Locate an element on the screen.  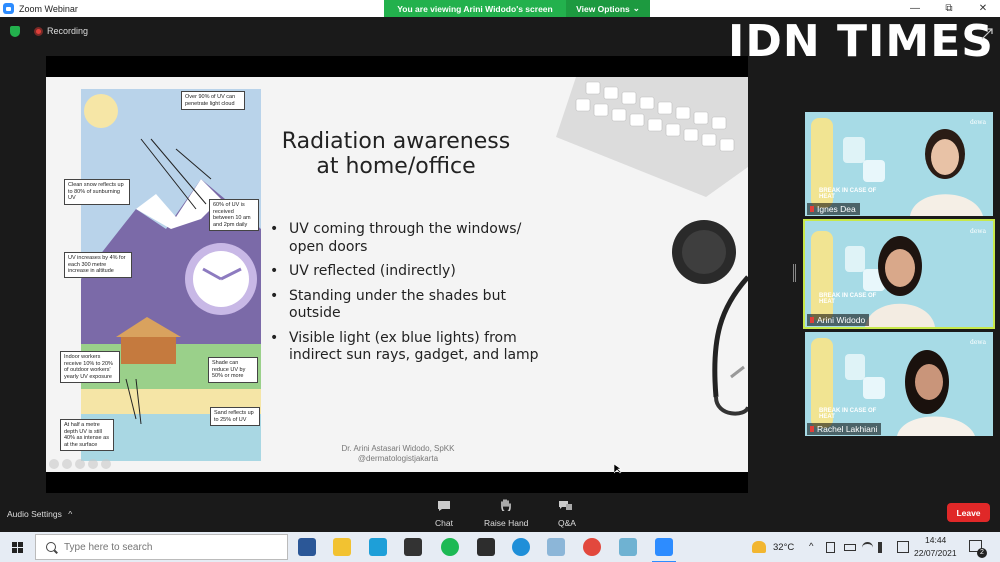
callout-sand: Sand reflects up to 25% of UV is located at coordinates (235, 416).